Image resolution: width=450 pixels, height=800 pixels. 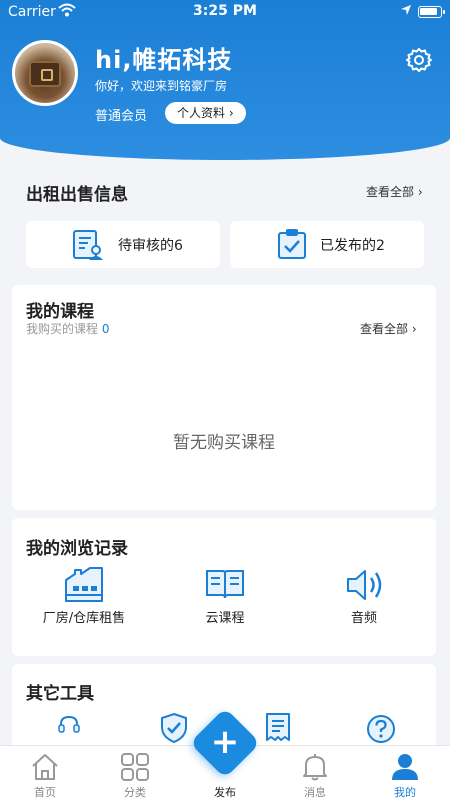 I want to click on pending-review-label: 待审核的6, so click(x=150, y=246).